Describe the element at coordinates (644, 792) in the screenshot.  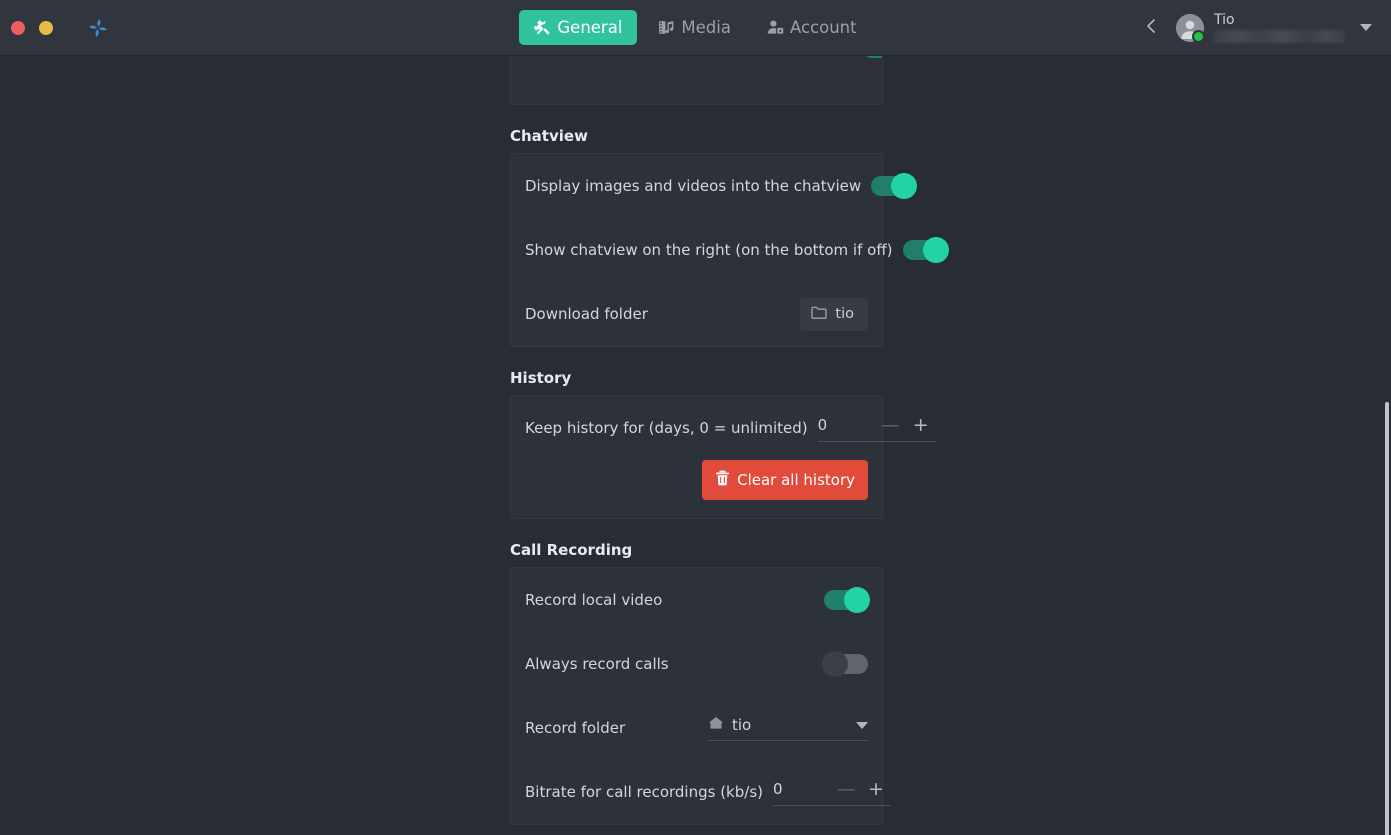
I see `row-label: Bitrate for call recordings (kb/s)` at that location.